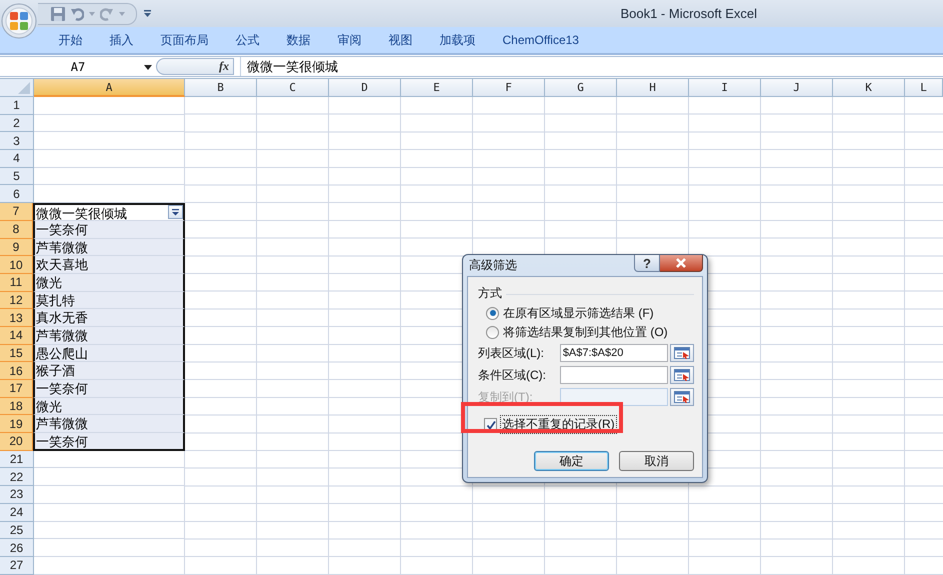 The width and height of the screenshot is (943, 575). Describe the element at coordinates (17, 123) in the screenshot. I see `row-header: 2` at that location.